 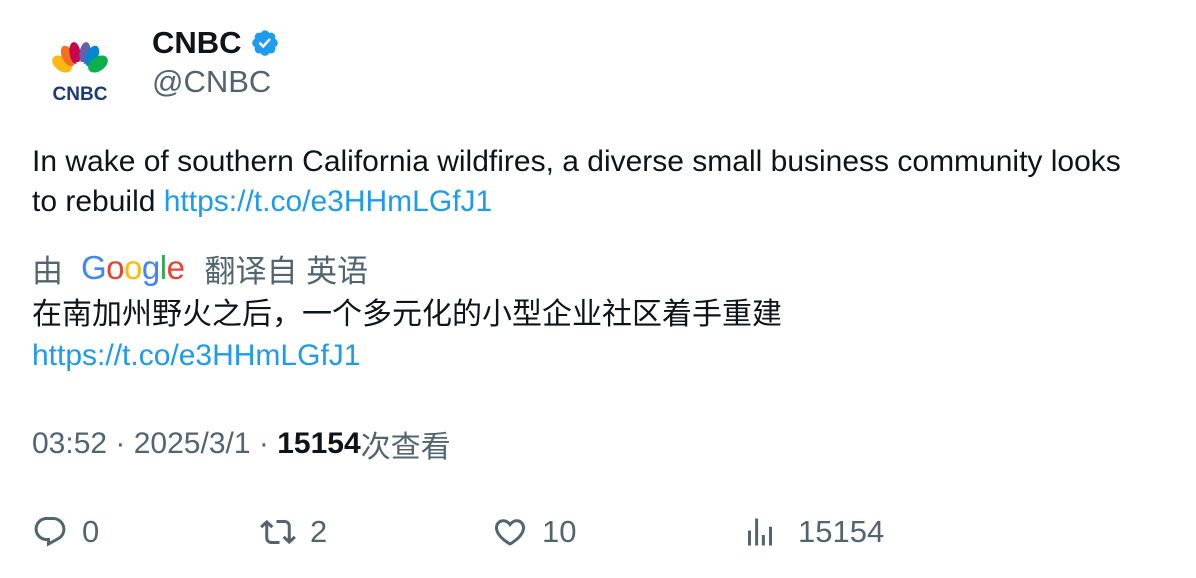 I want to click on views-count: 15154, so click(x=319, y=443).